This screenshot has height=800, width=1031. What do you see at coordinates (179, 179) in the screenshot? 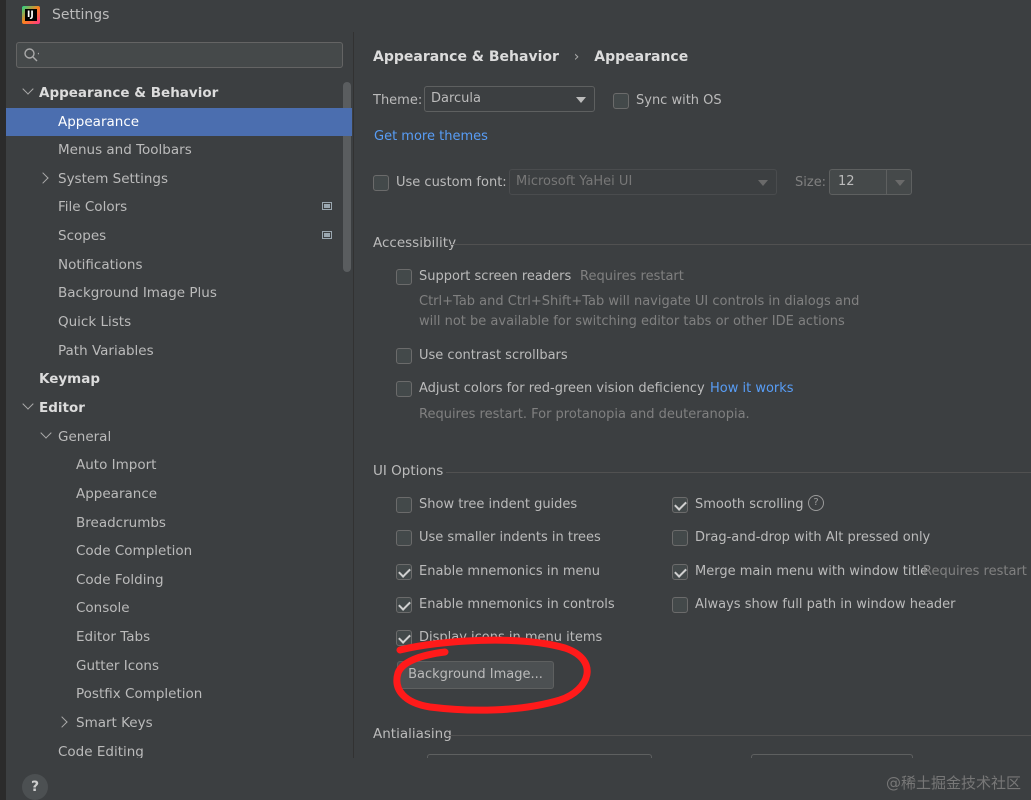
I see `tree-item-system-settings: System Settings` at bounding box center [179, 179].